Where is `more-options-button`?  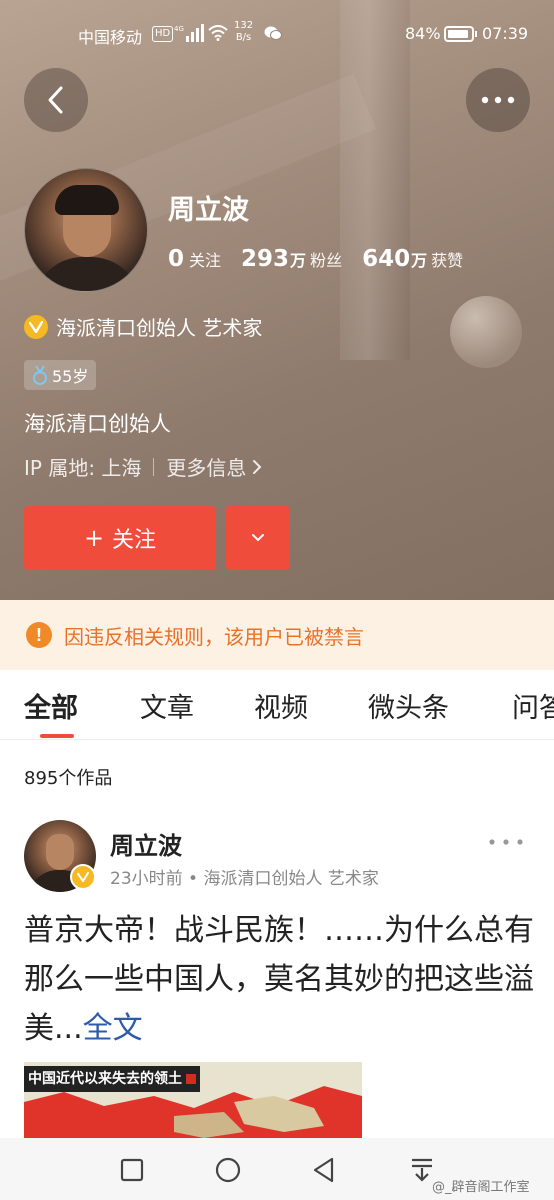
more-options-button is located at coordinates (498, 100).